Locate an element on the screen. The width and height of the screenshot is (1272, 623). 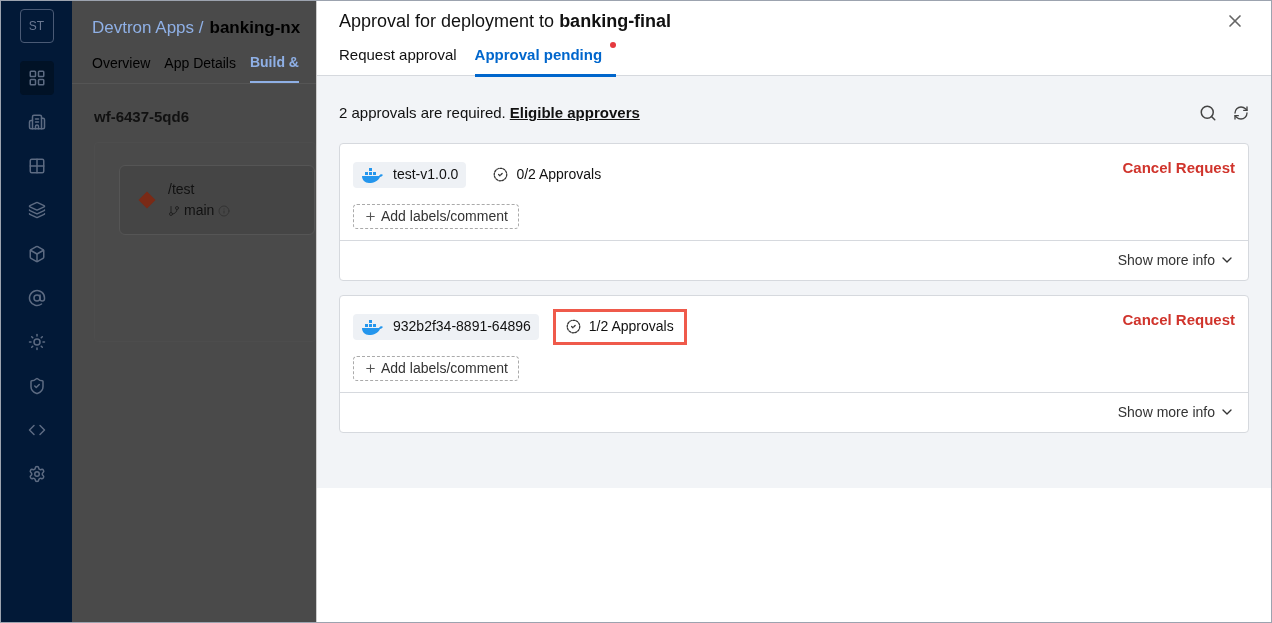
branch-icon is located at coordinates (174, 210).